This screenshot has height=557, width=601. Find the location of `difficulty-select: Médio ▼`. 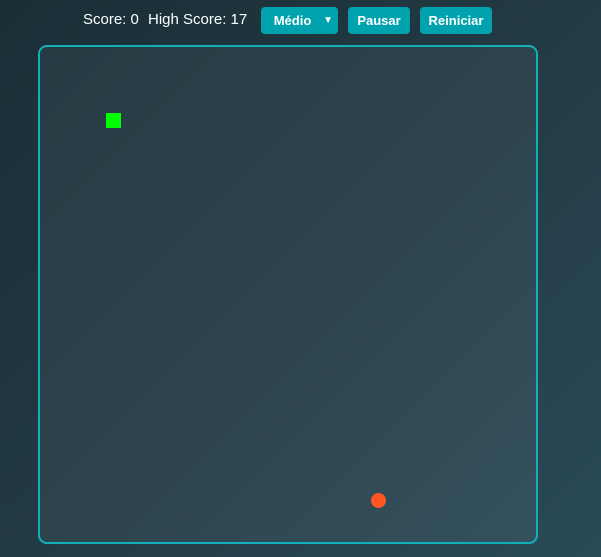

difficulty-select: Médio ▼ is located at coordinates (299, 20).